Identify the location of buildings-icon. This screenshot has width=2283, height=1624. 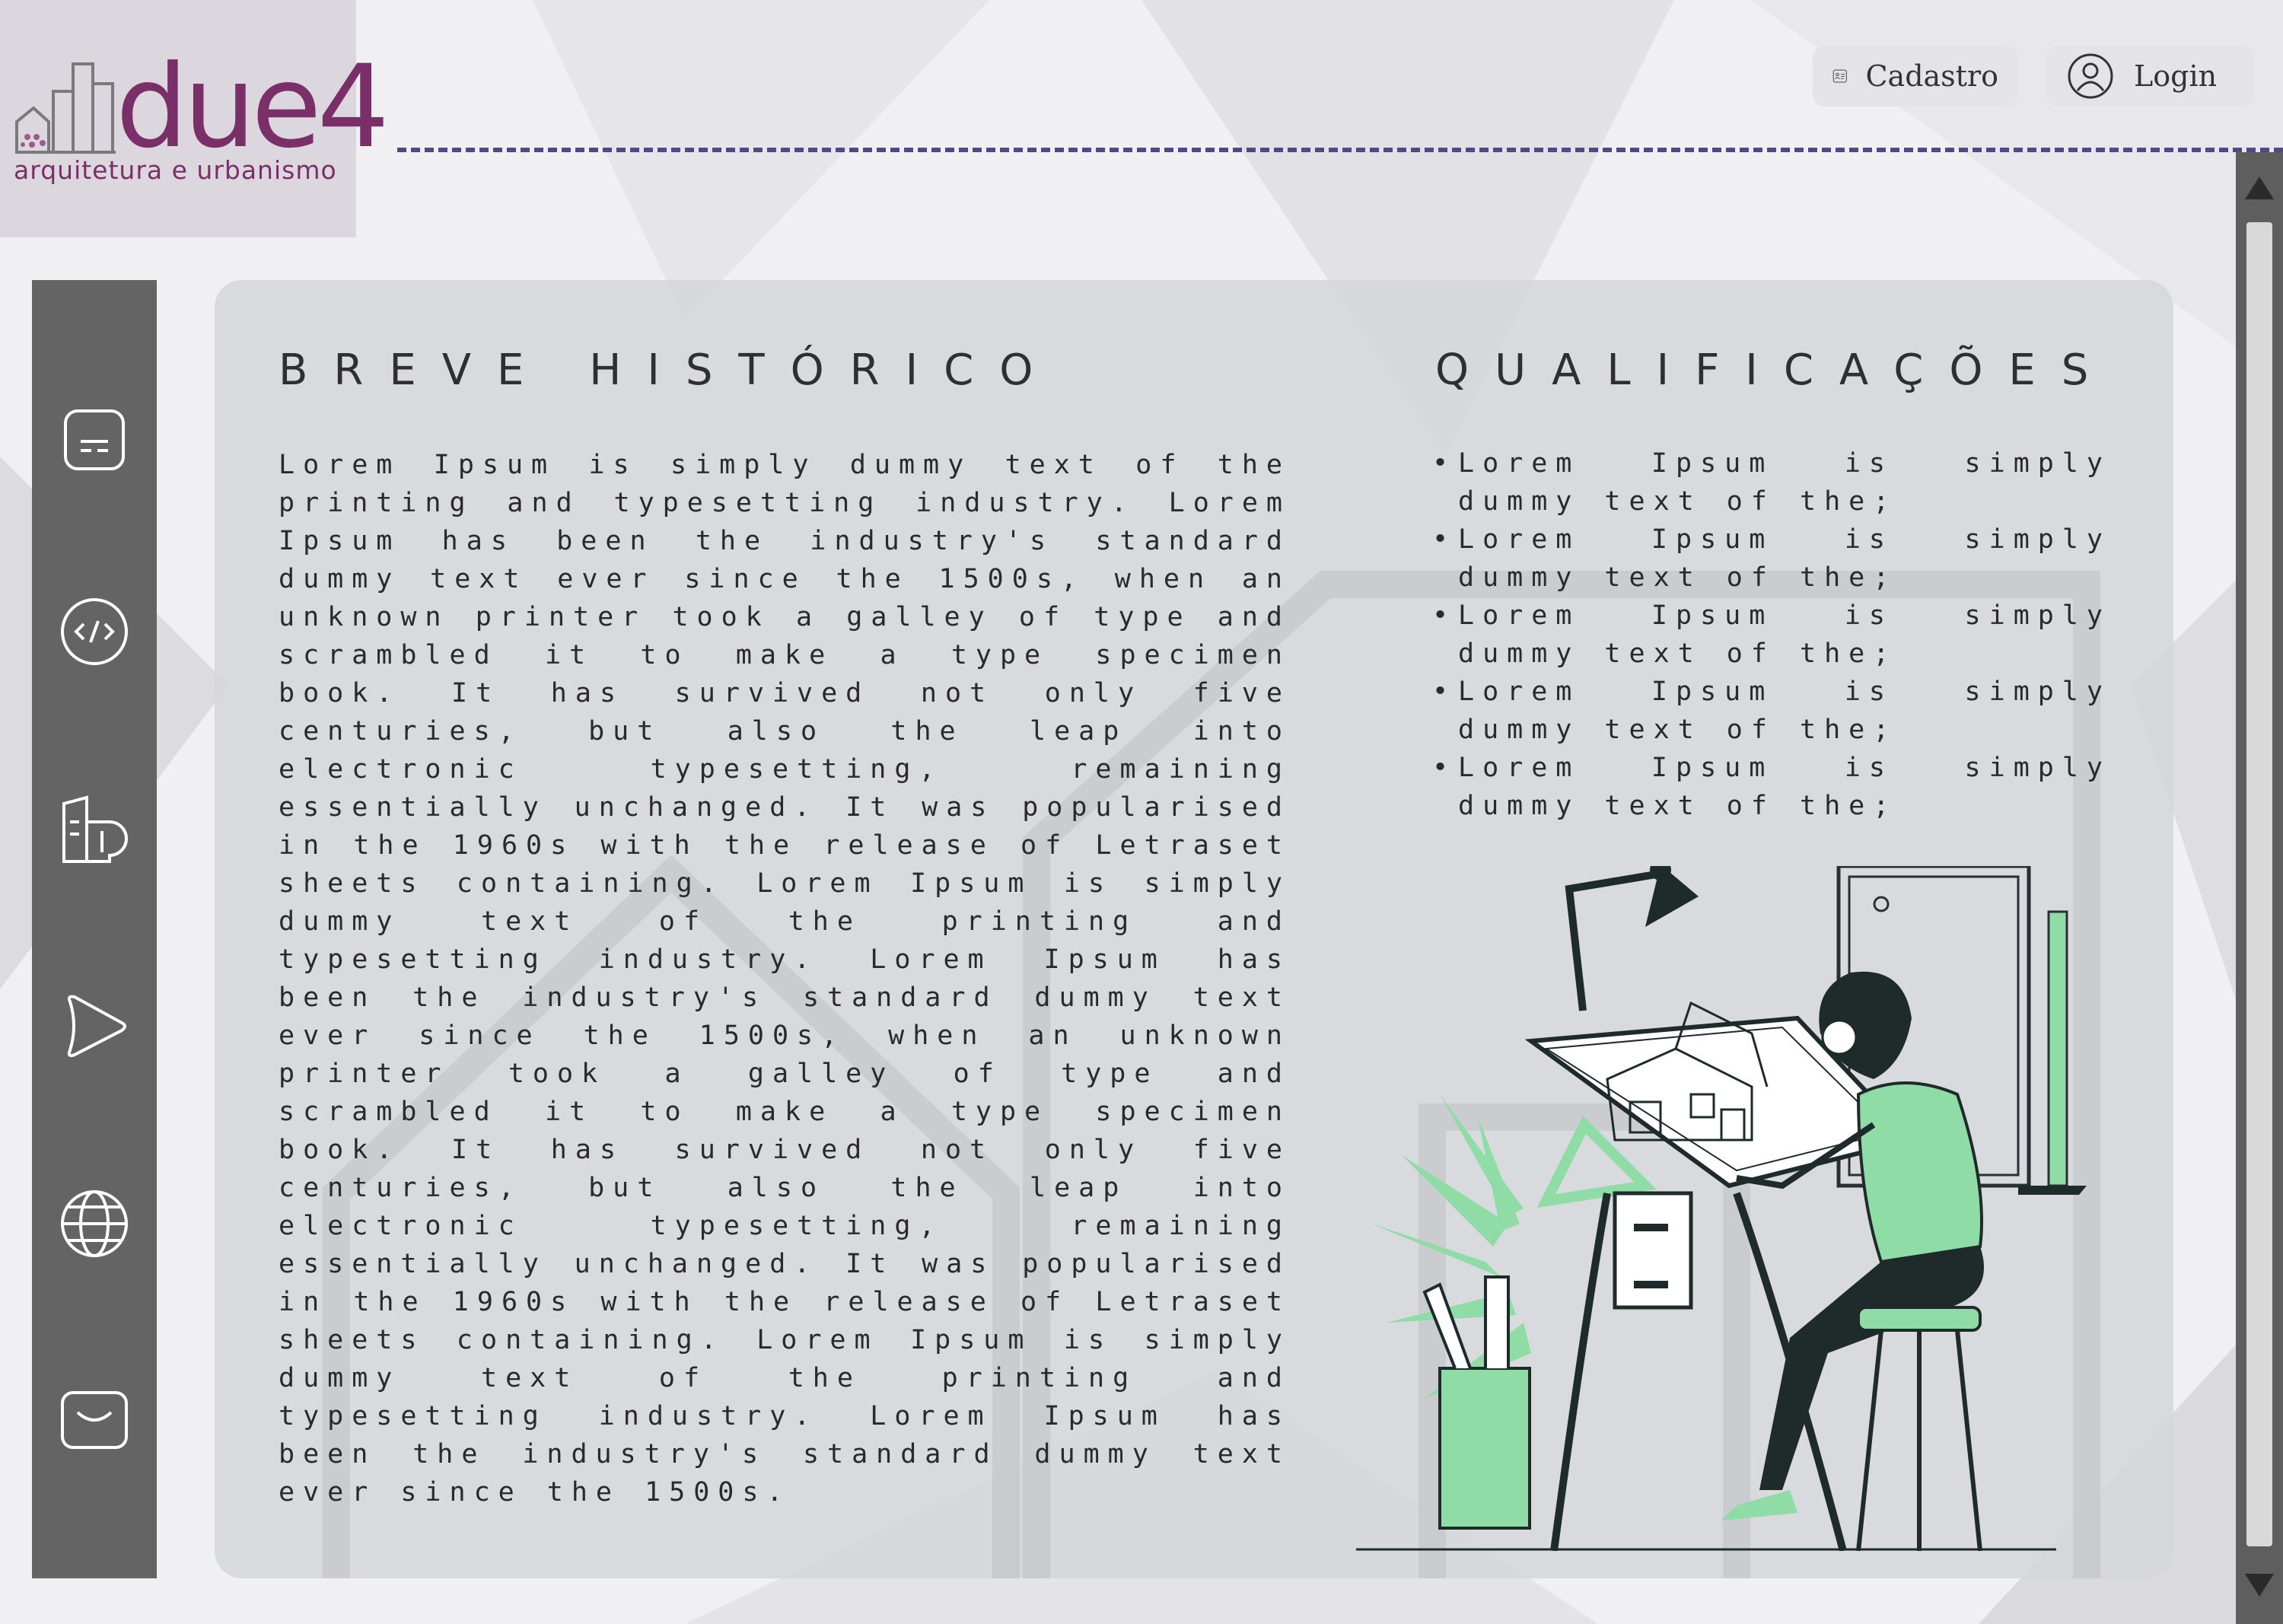
(65, 108).